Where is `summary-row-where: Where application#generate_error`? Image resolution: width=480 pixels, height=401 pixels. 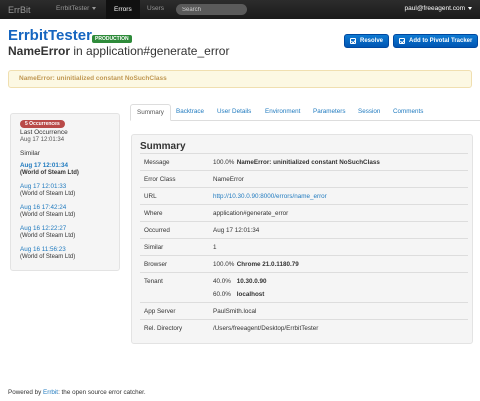 summary-row-where: Where application#generate_error is located at coordinates (304, 212).